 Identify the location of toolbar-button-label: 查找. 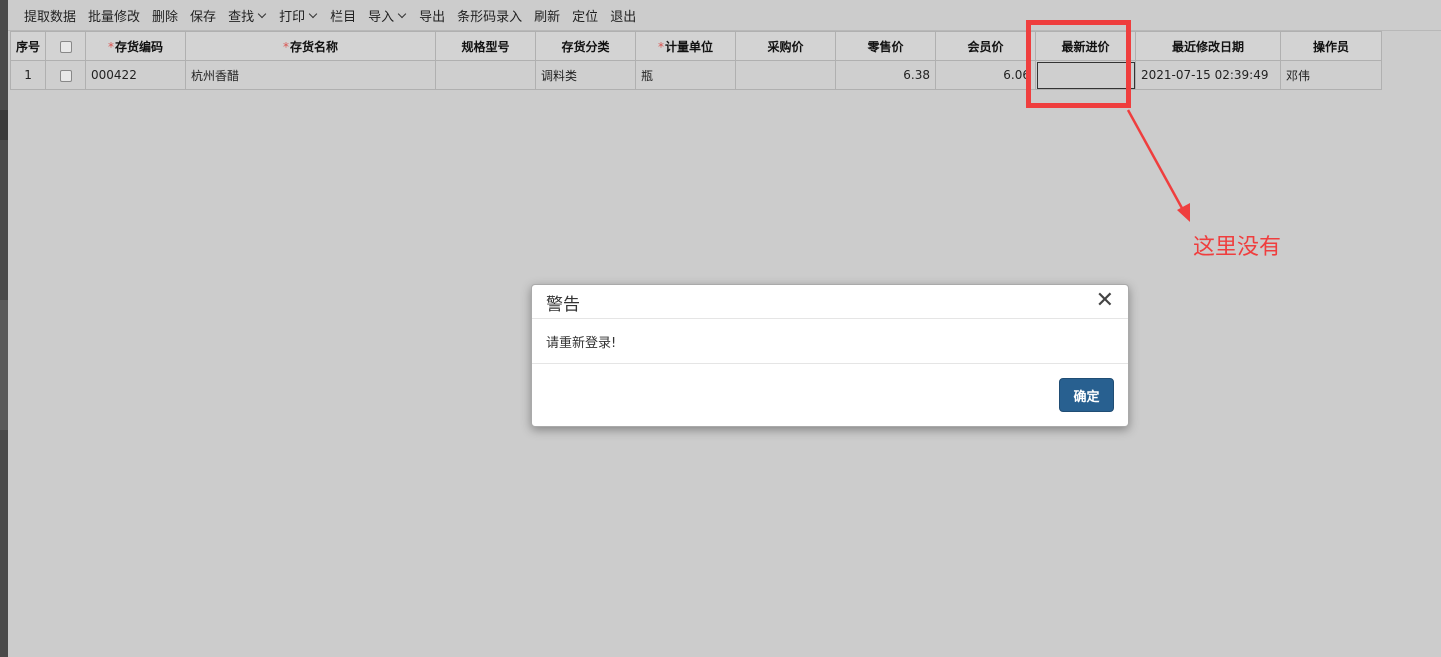
(241, 17).